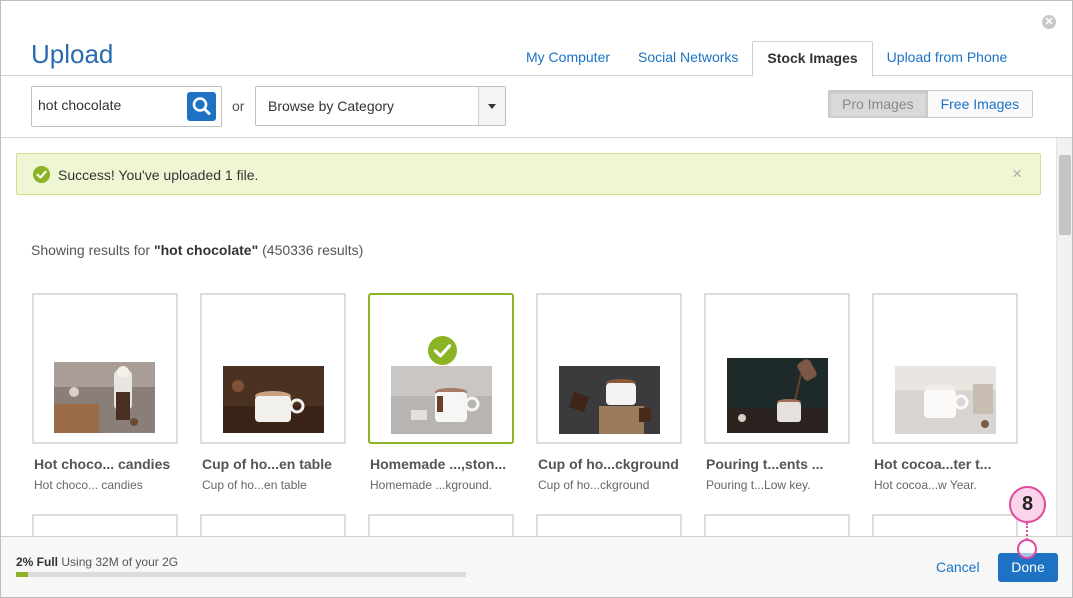  Describe the element at coordinates (1017, 174) in the screenshot. I see `alert-close-icon: ×` at that location.